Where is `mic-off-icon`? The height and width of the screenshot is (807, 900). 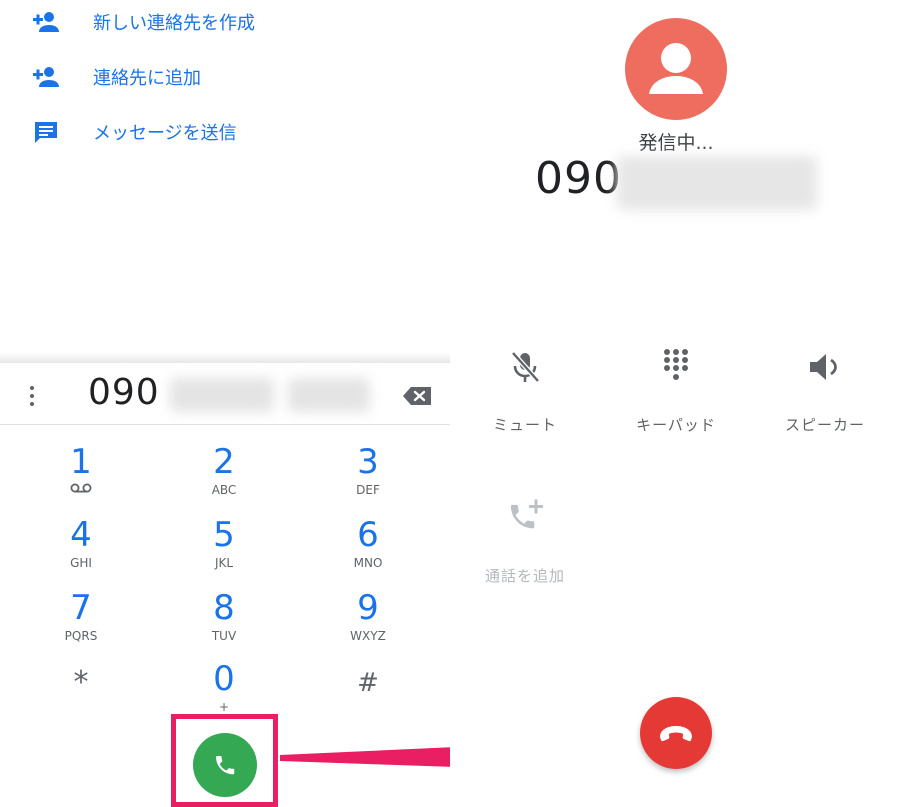
mic-off-icon is located at coordinates (525, 367).